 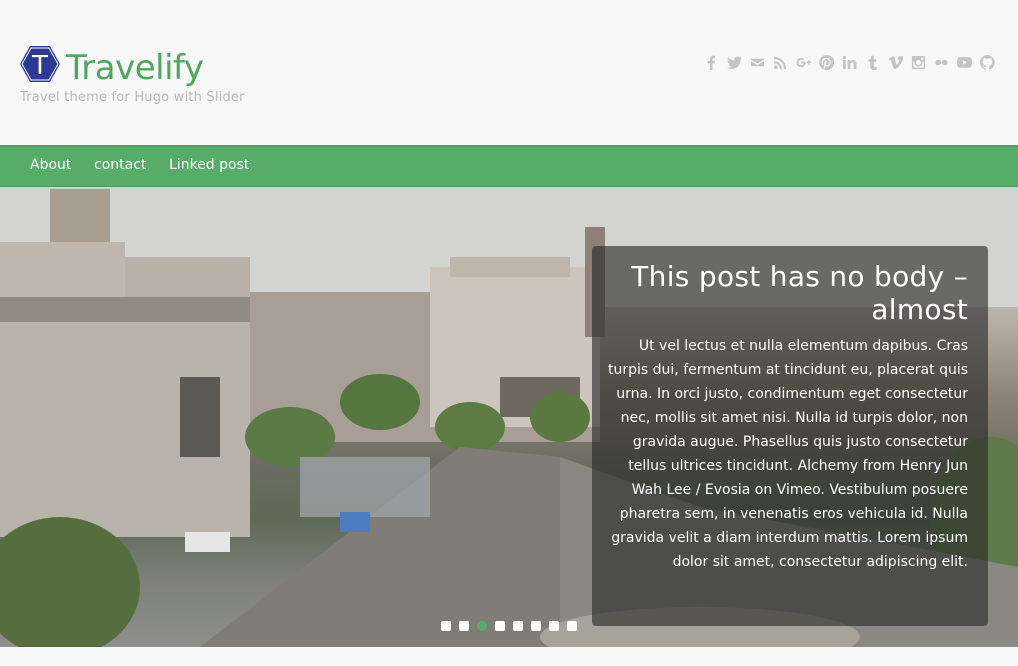 I want to click on content-area-top, so click(x=509, y=656).